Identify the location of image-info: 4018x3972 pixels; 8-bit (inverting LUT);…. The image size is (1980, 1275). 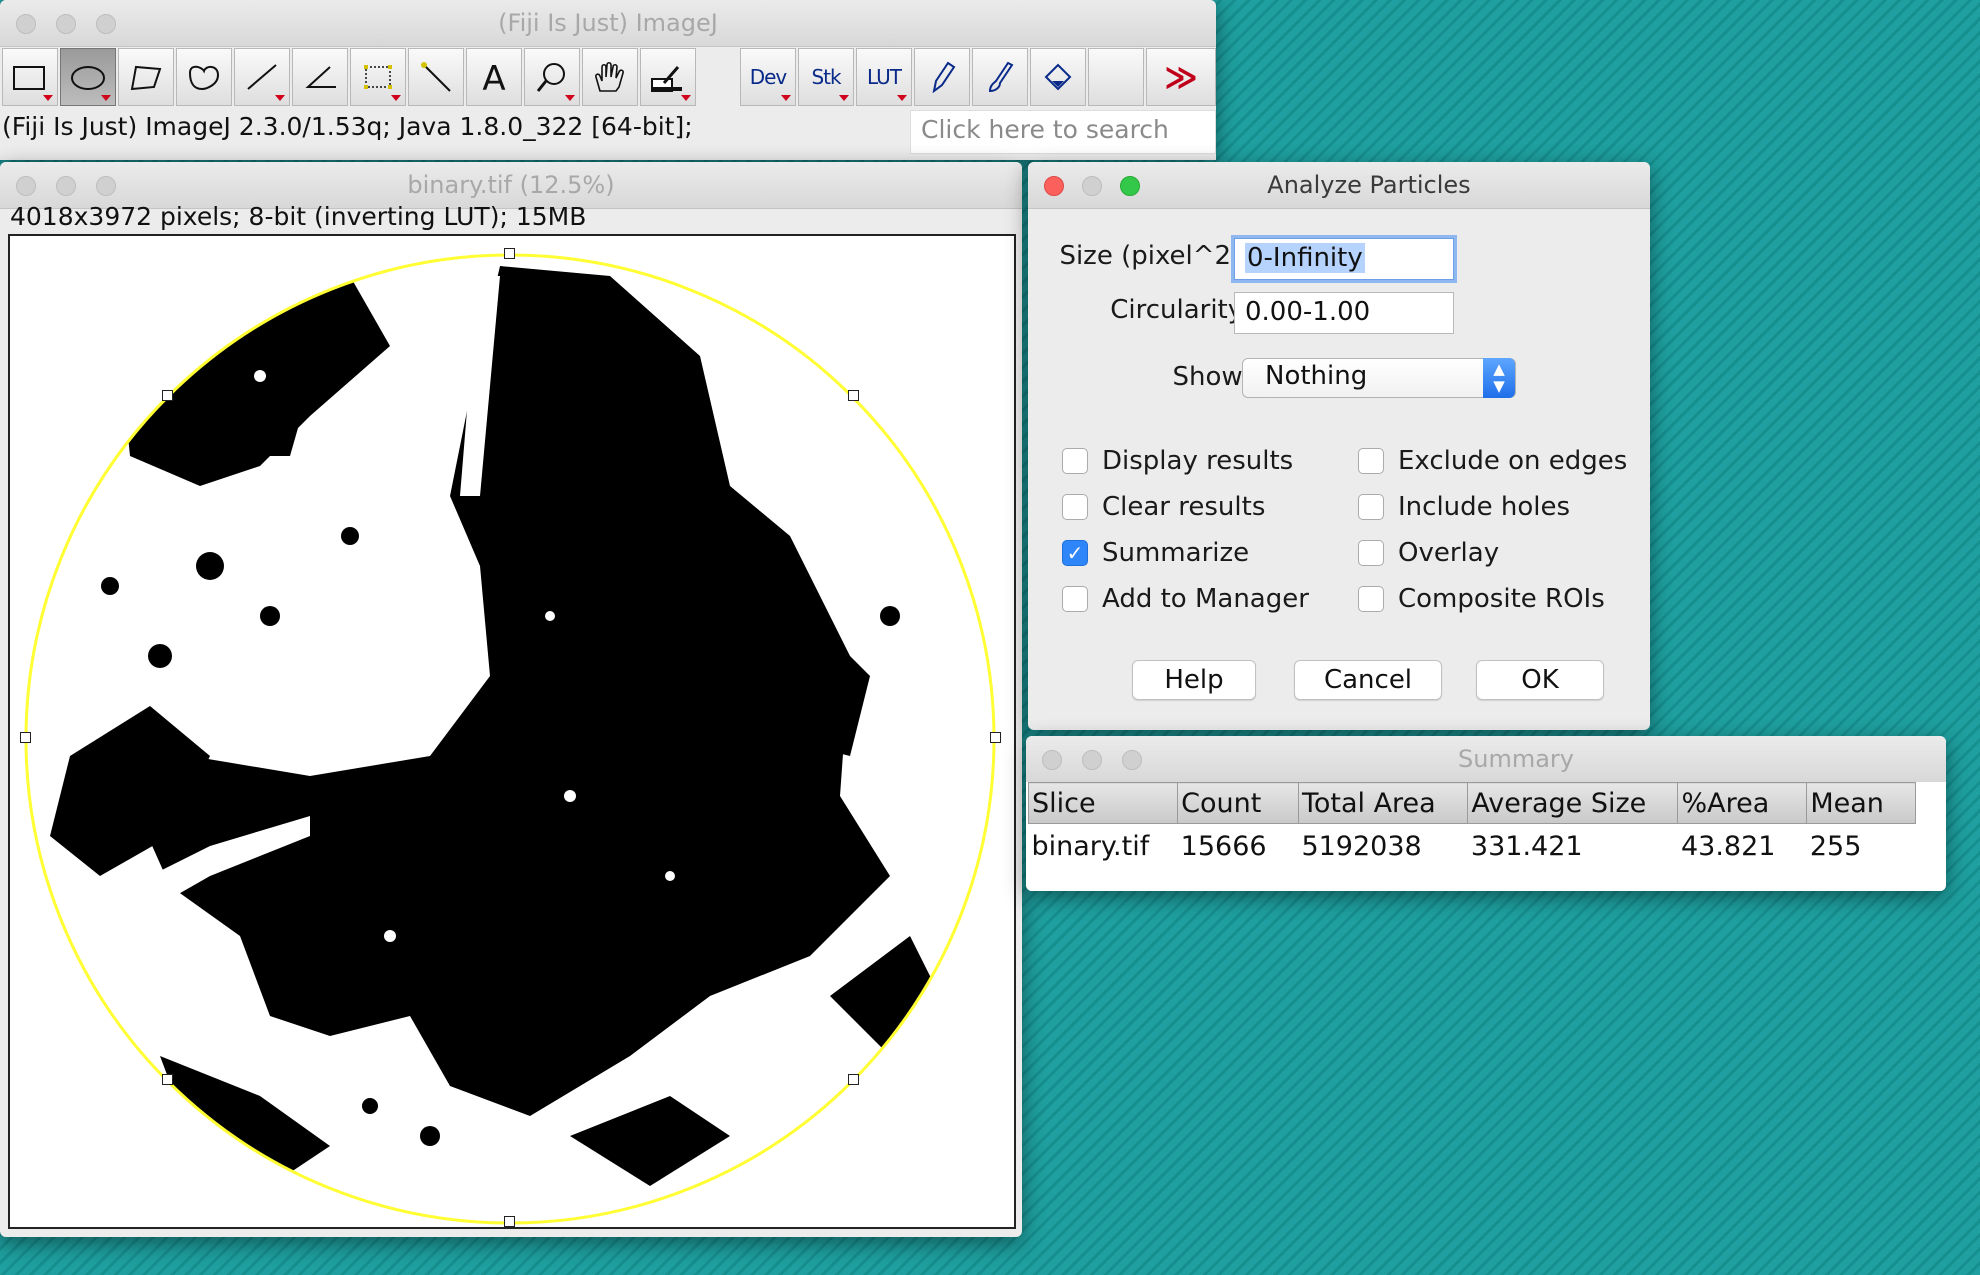
(298, 216).